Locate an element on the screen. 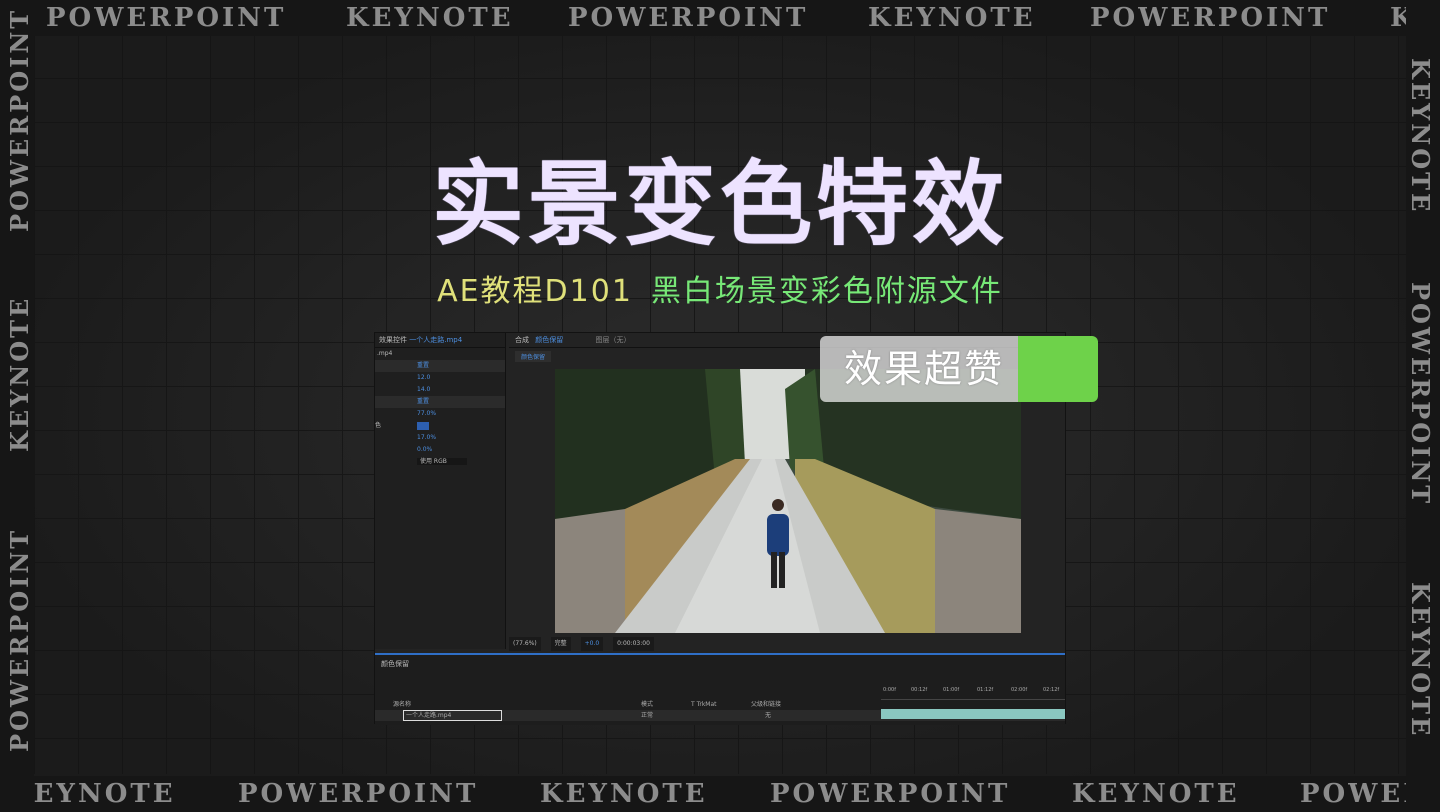 This screenshot has width=1440, height=812. effect-controls-label: 效果控件 is located at coordinates (393, 340).